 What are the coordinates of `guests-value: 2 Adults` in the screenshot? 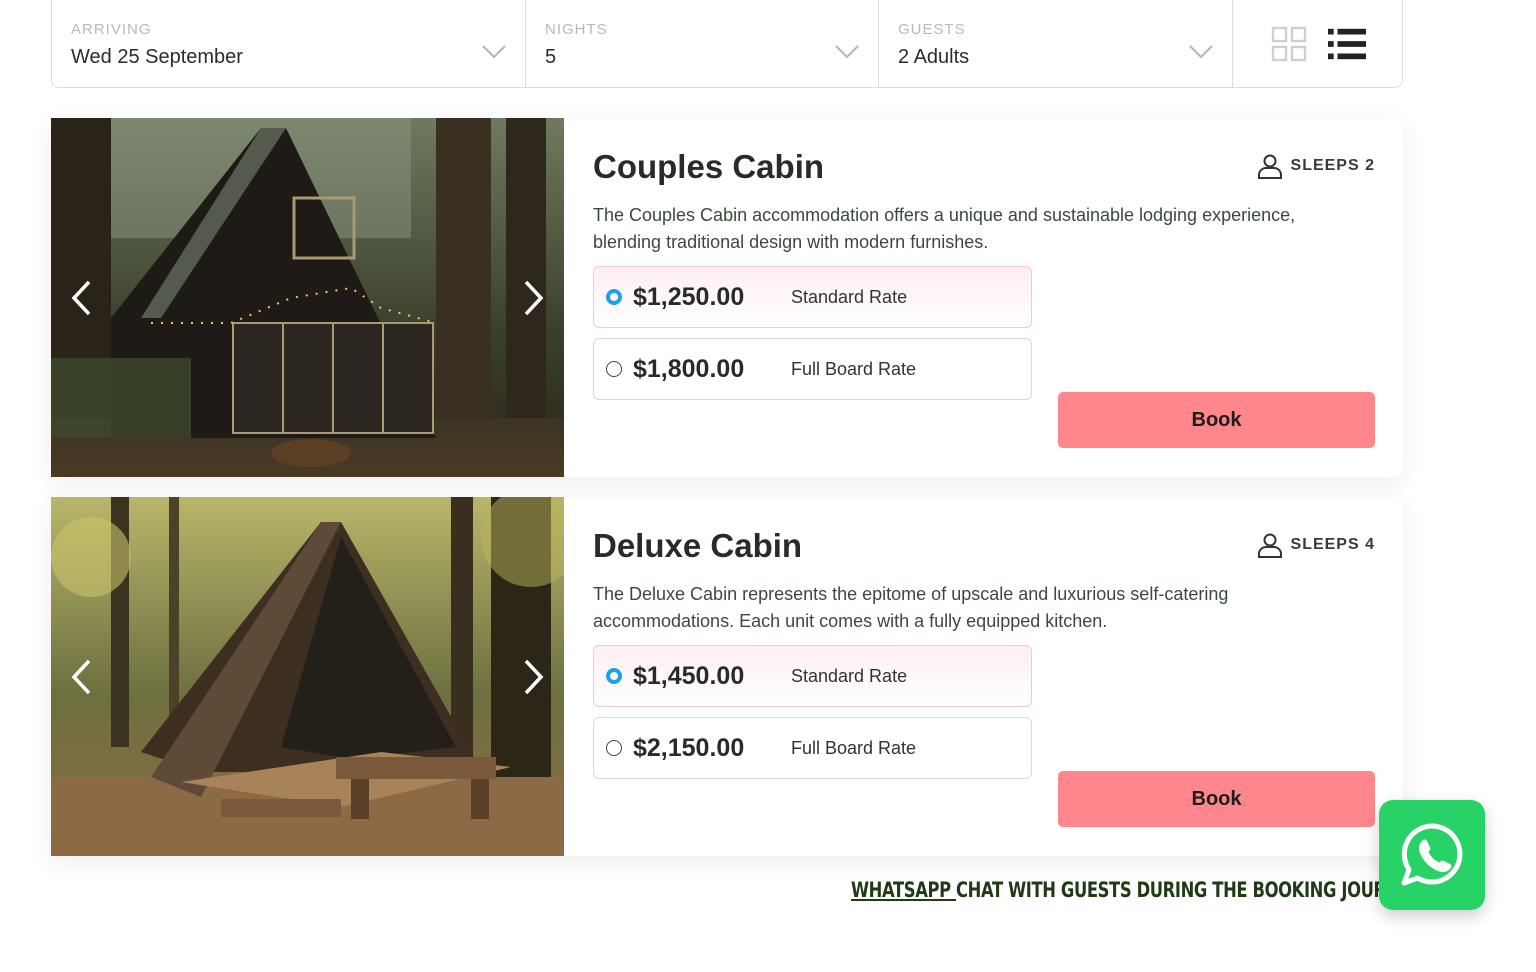 It's located at (934, 57).